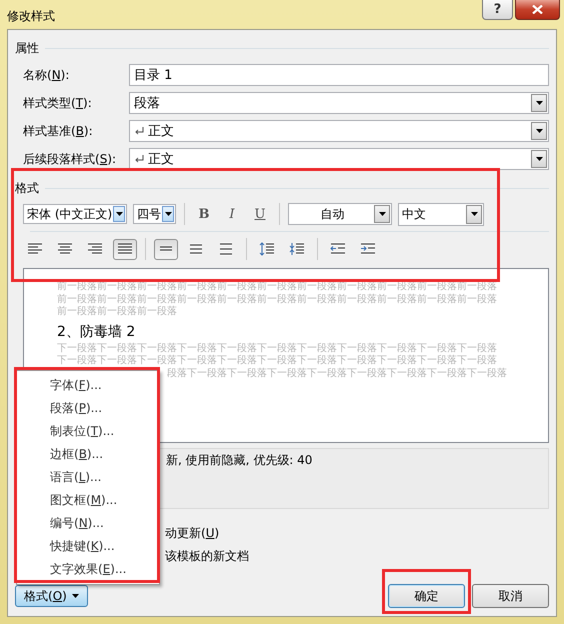 The width and height of the screenshot is (564, 624). I want to click on option-label: 动更新(U), so click(192, 533).